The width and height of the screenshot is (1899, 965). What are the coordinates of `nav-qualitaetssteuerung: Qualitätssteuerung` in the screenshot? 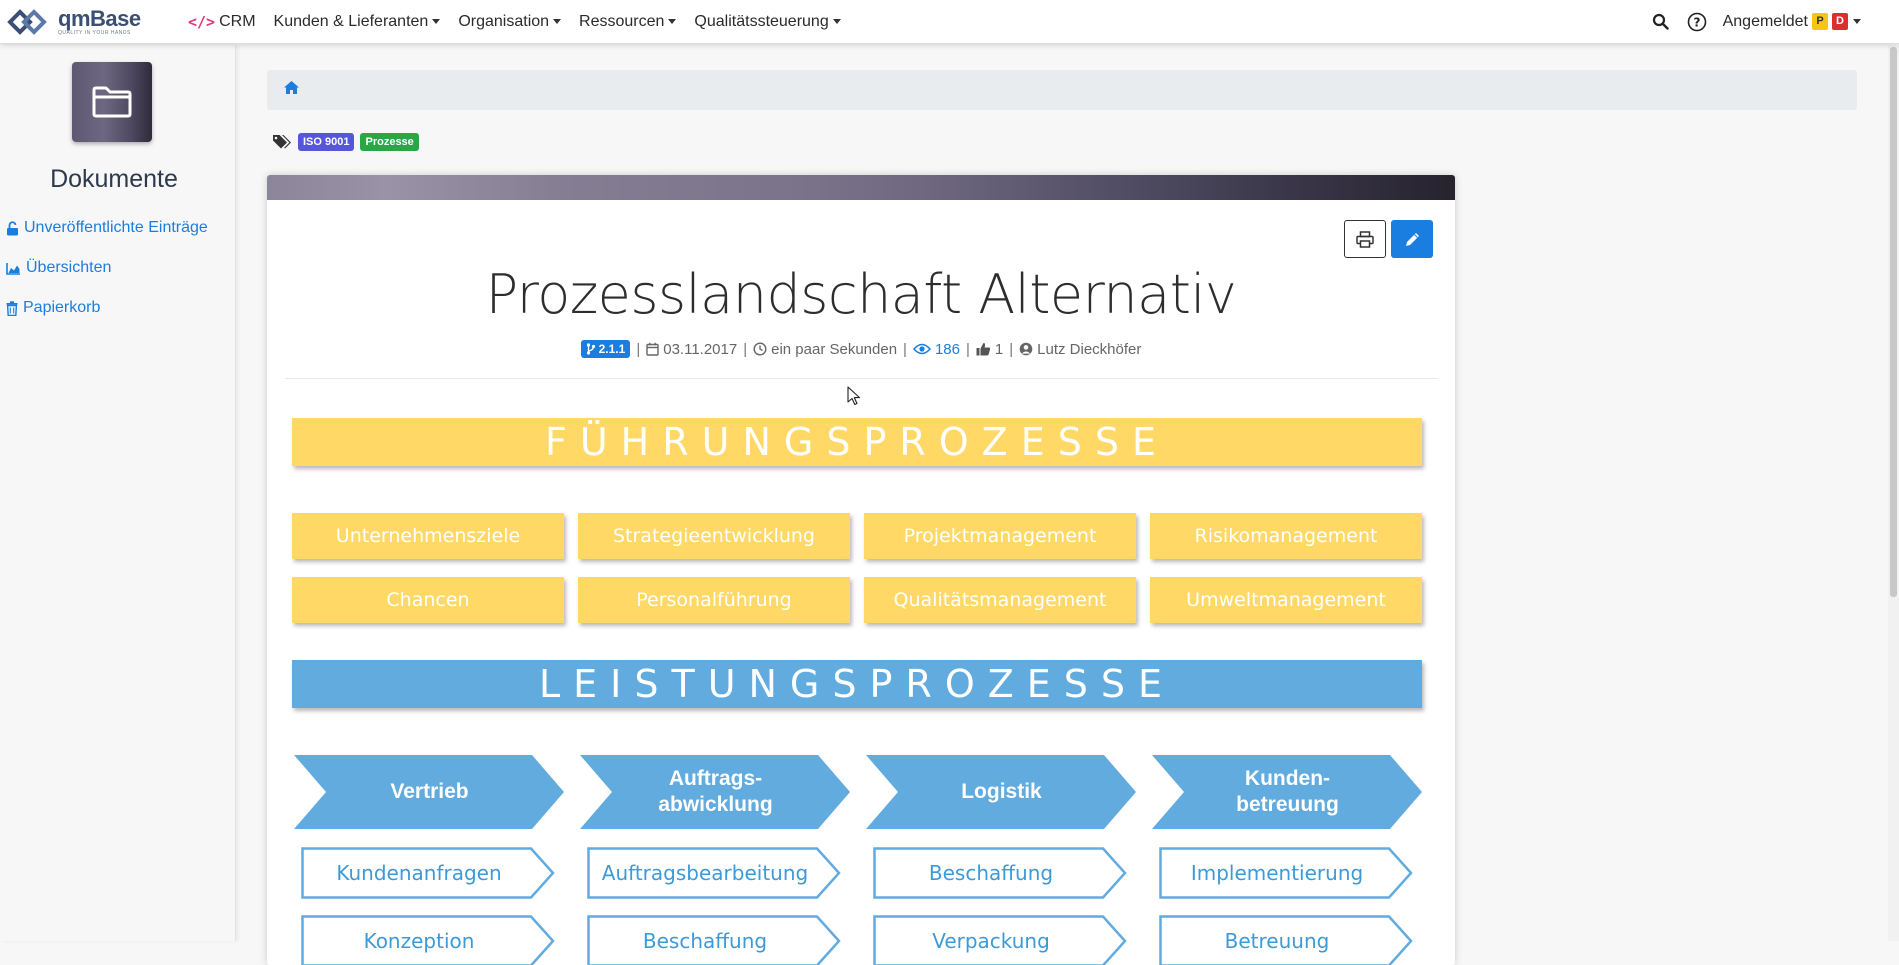 It's located at (767, 22).